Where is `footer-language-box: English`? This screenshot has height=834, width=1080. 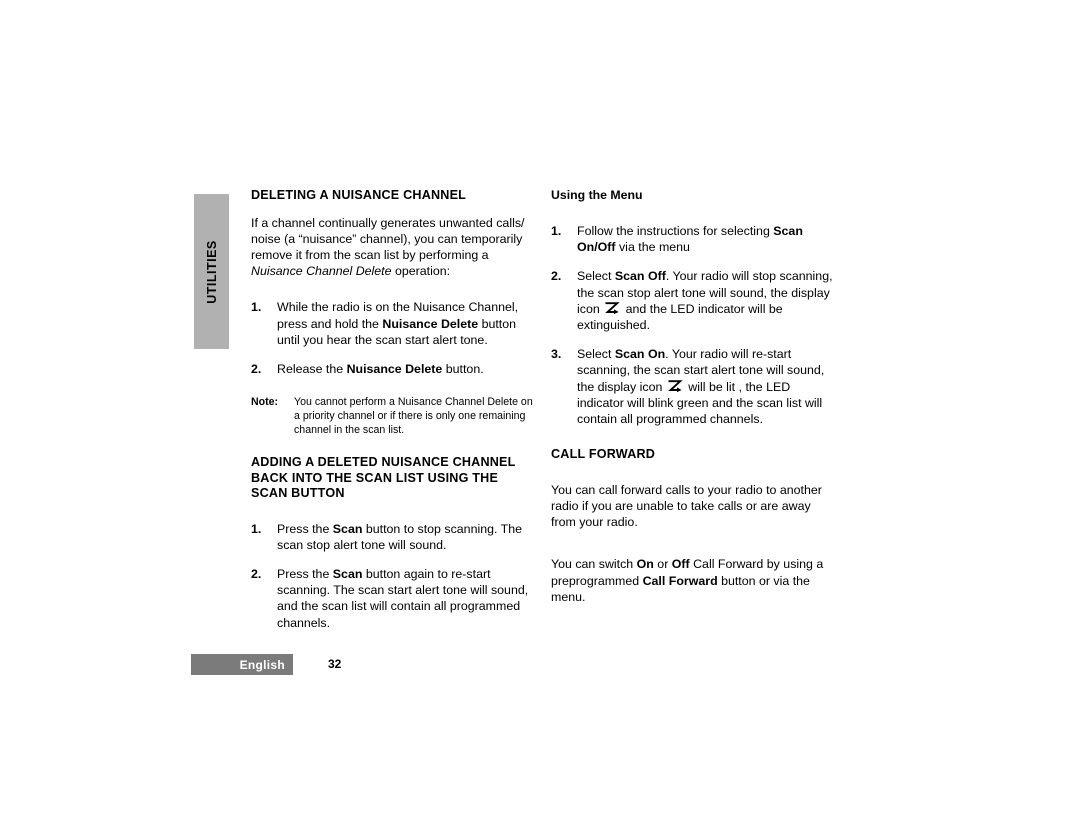
footer-language-box: English is located at coordinates (242, 664).